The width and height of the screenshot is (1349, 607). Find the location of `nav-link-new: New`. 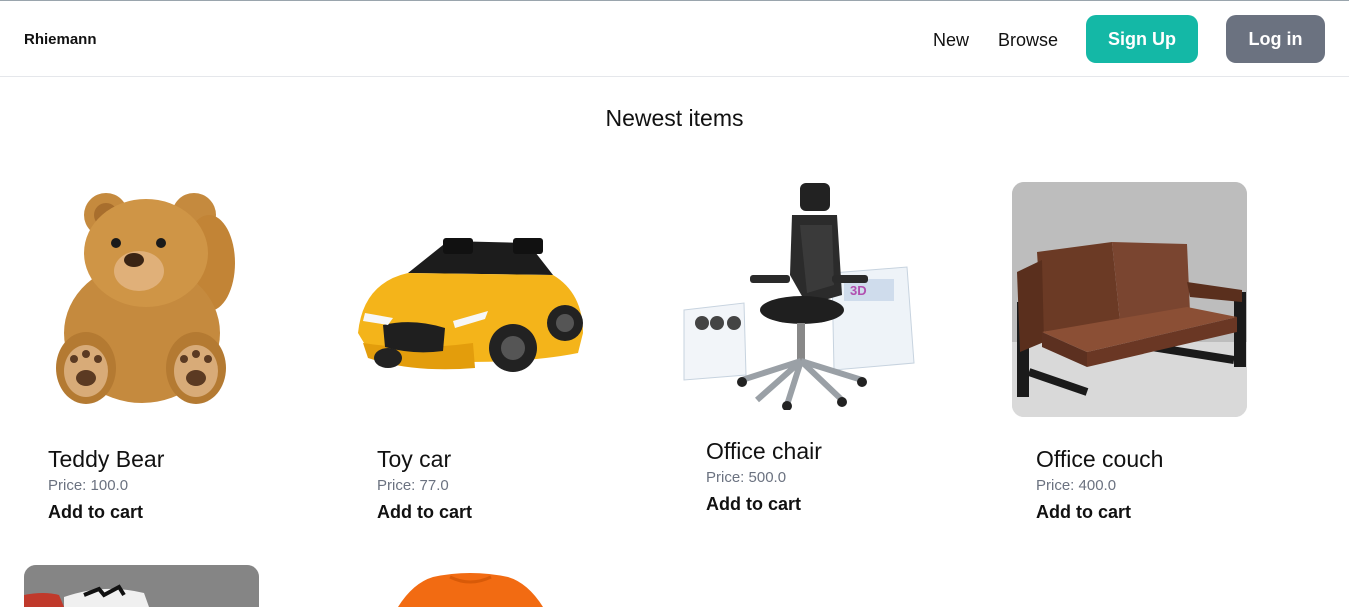

nav-link-new: New is located at coordinates (951, 40).